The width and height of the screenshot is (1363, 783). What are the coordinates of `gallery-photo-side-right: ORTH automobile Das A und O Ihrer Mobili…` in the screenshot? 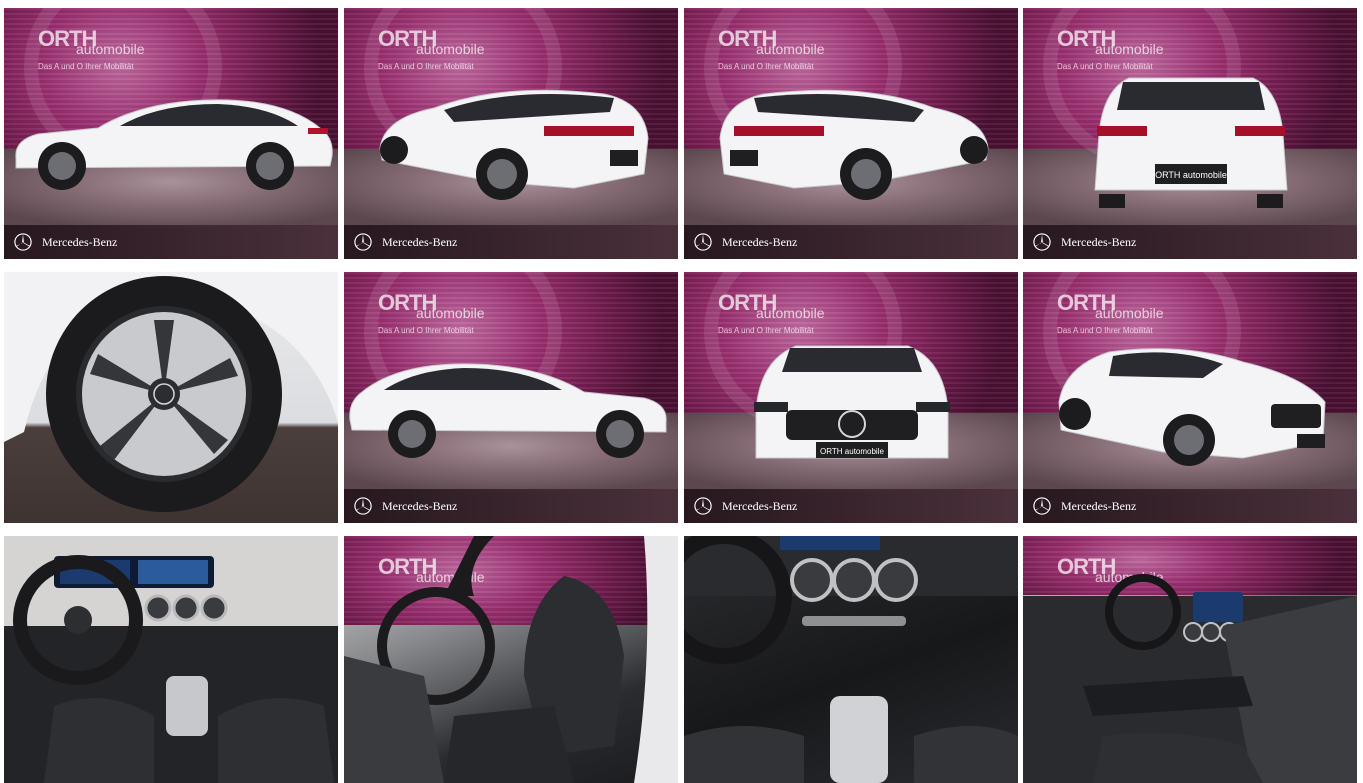 It's located at (511, 397).